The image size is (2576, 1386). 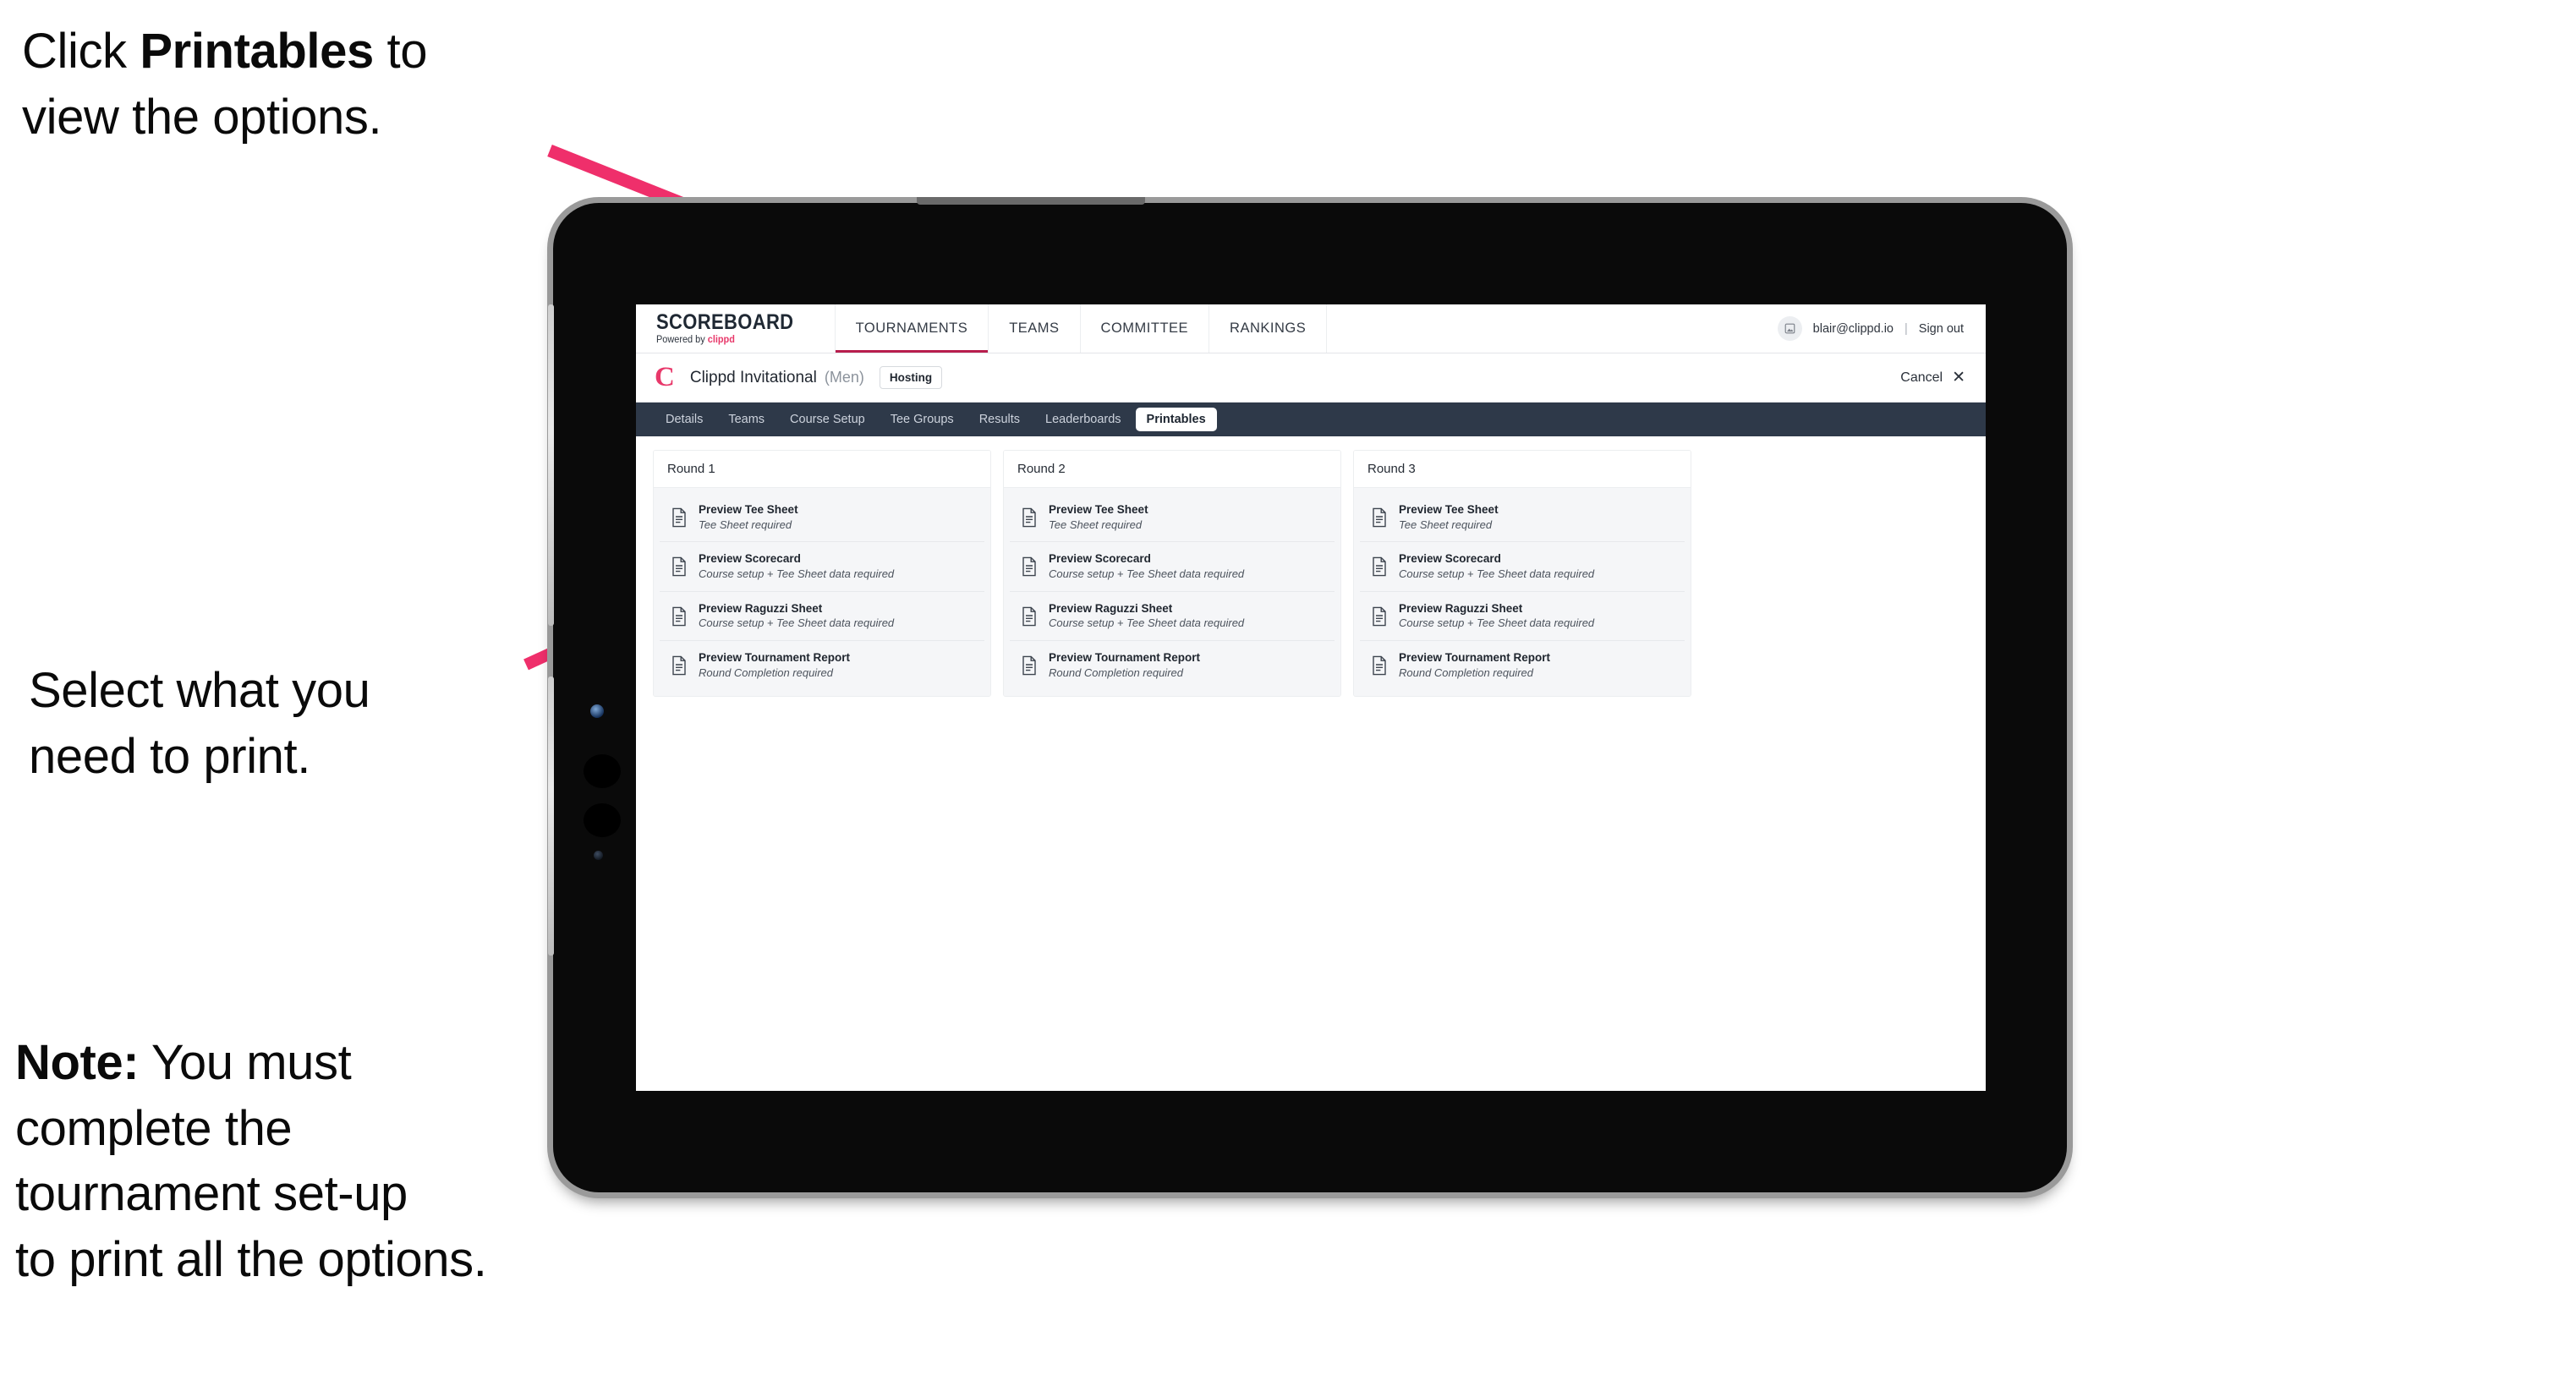 I want to click on account-email: blair@clippd.io, so click(x=1853, y=328).